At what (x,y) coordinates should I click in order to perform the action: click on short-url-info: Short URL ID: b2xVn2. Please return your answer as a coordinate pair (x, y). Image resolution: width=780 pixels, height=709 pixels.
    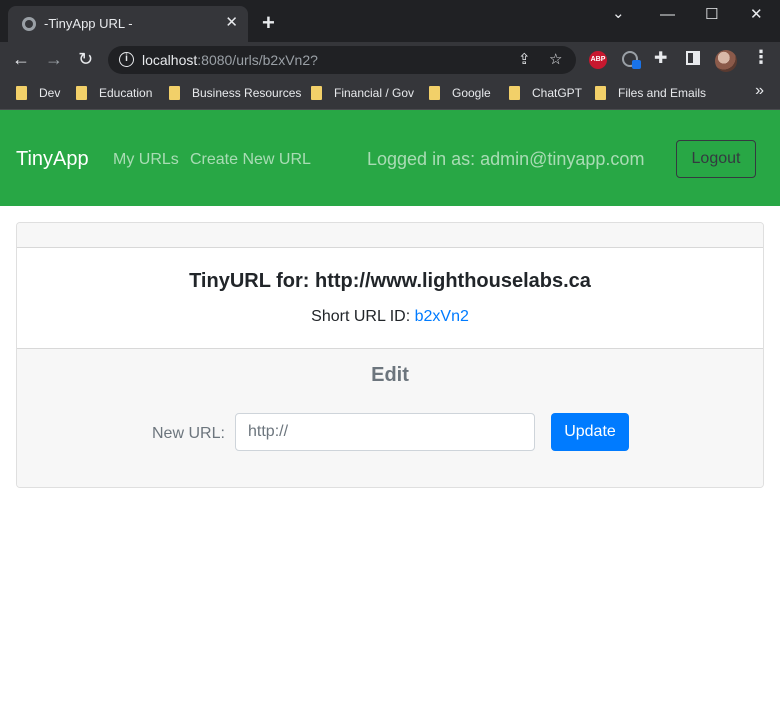
    Looking at the image, I should click on (390, 317).